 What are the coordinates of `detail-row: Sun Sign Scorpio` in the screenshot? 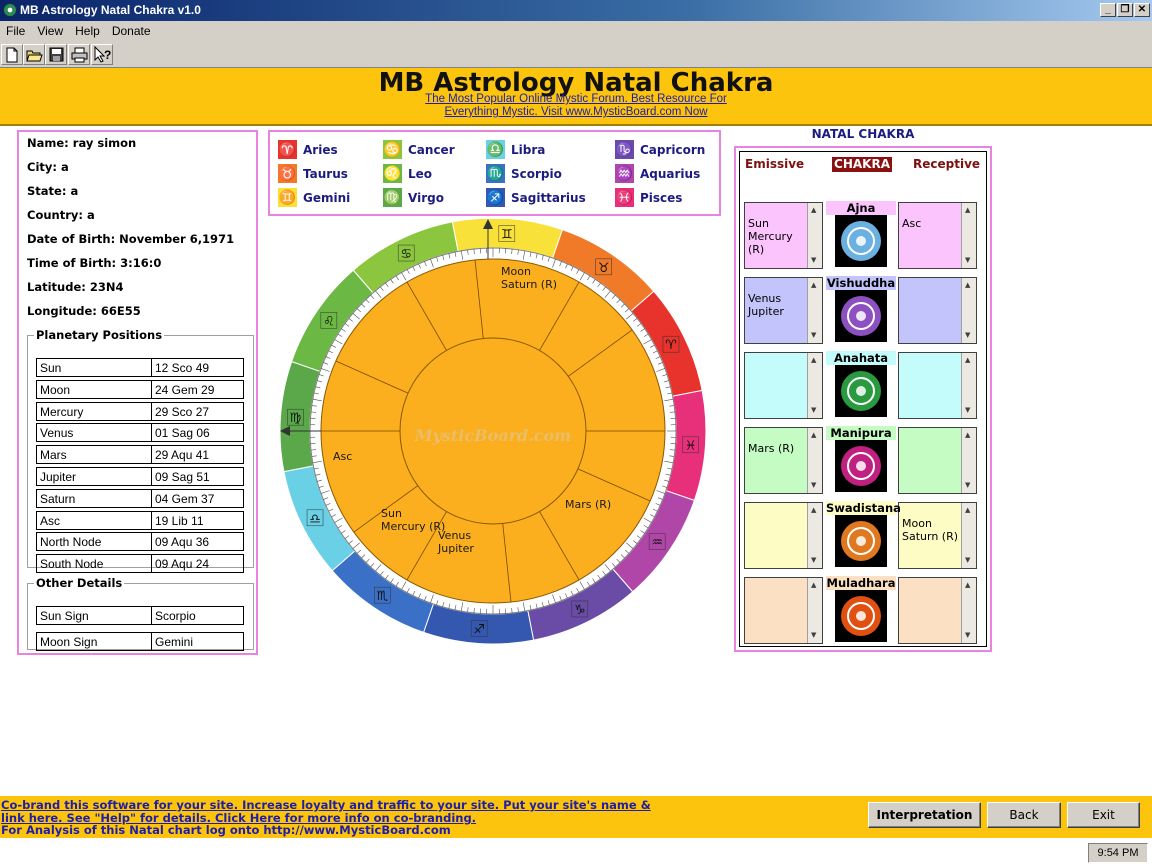 It's located at (140, 615).